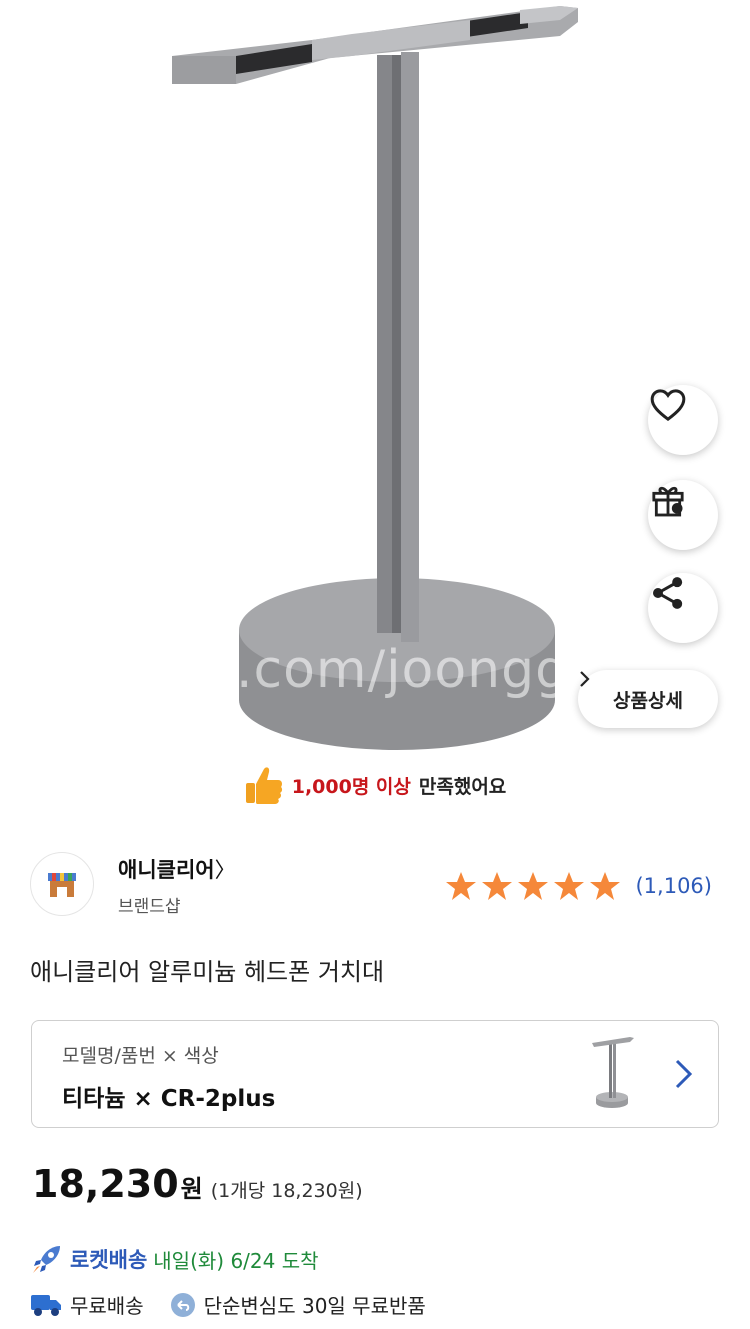 This screenshot has width=750, height=1329. What do you see at coordinates (668, 405) in the screenshot?
I see `heart-icon` at bounding box center [668, 405].